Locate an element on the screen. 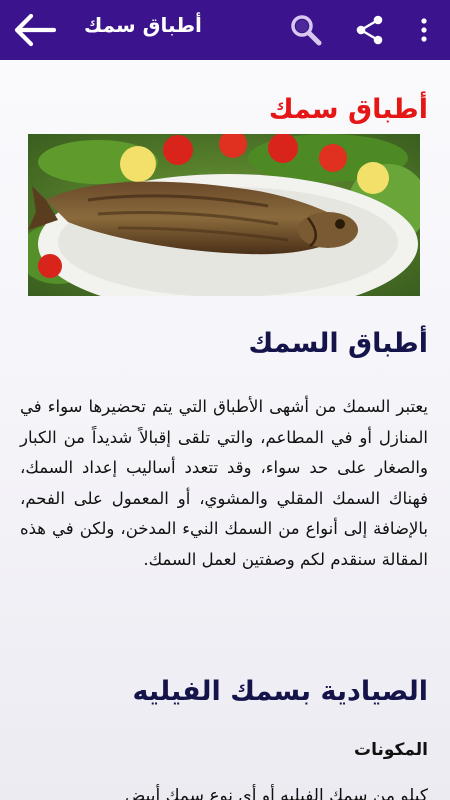 The width and height of the screenshot is (450, 800). search-button is located at coordinates (306, 30).